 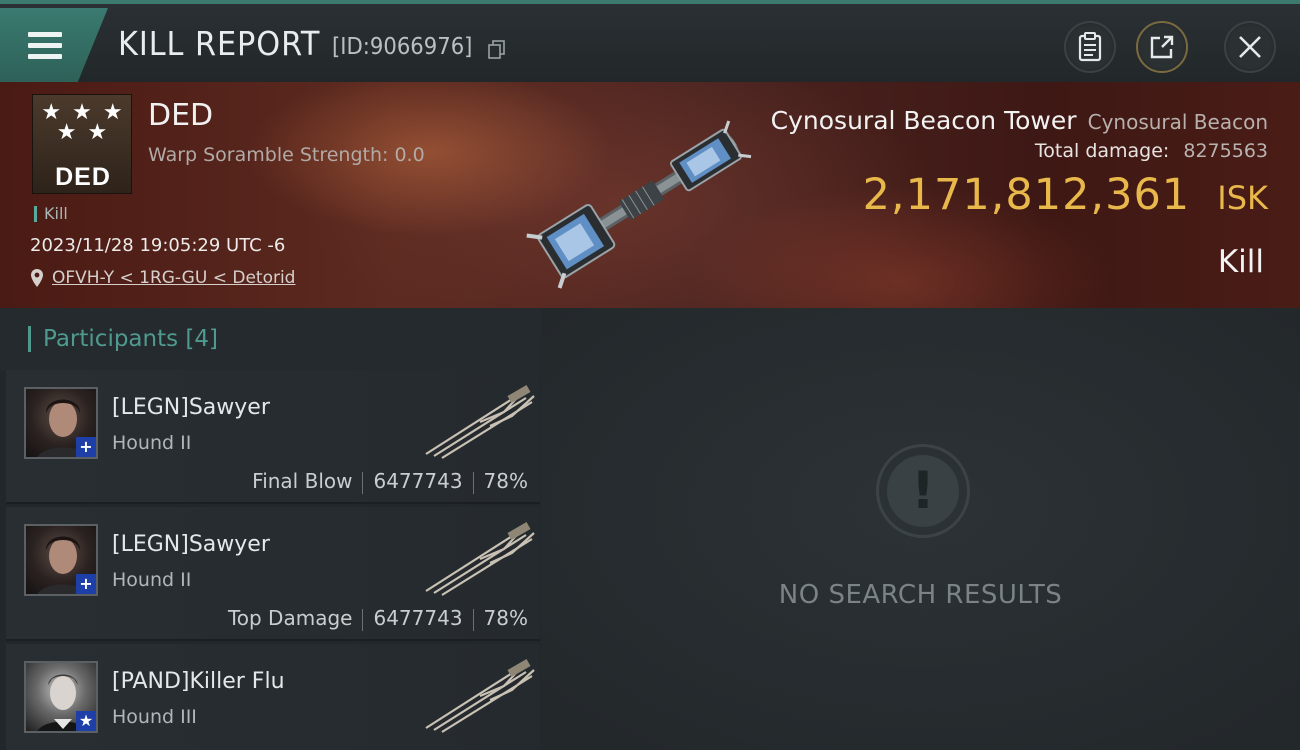 What do you see at coordinates (1102, 151) in the screenshot?
I see `total-damage-label: Total damage:` at bounding box center [1102, 151].